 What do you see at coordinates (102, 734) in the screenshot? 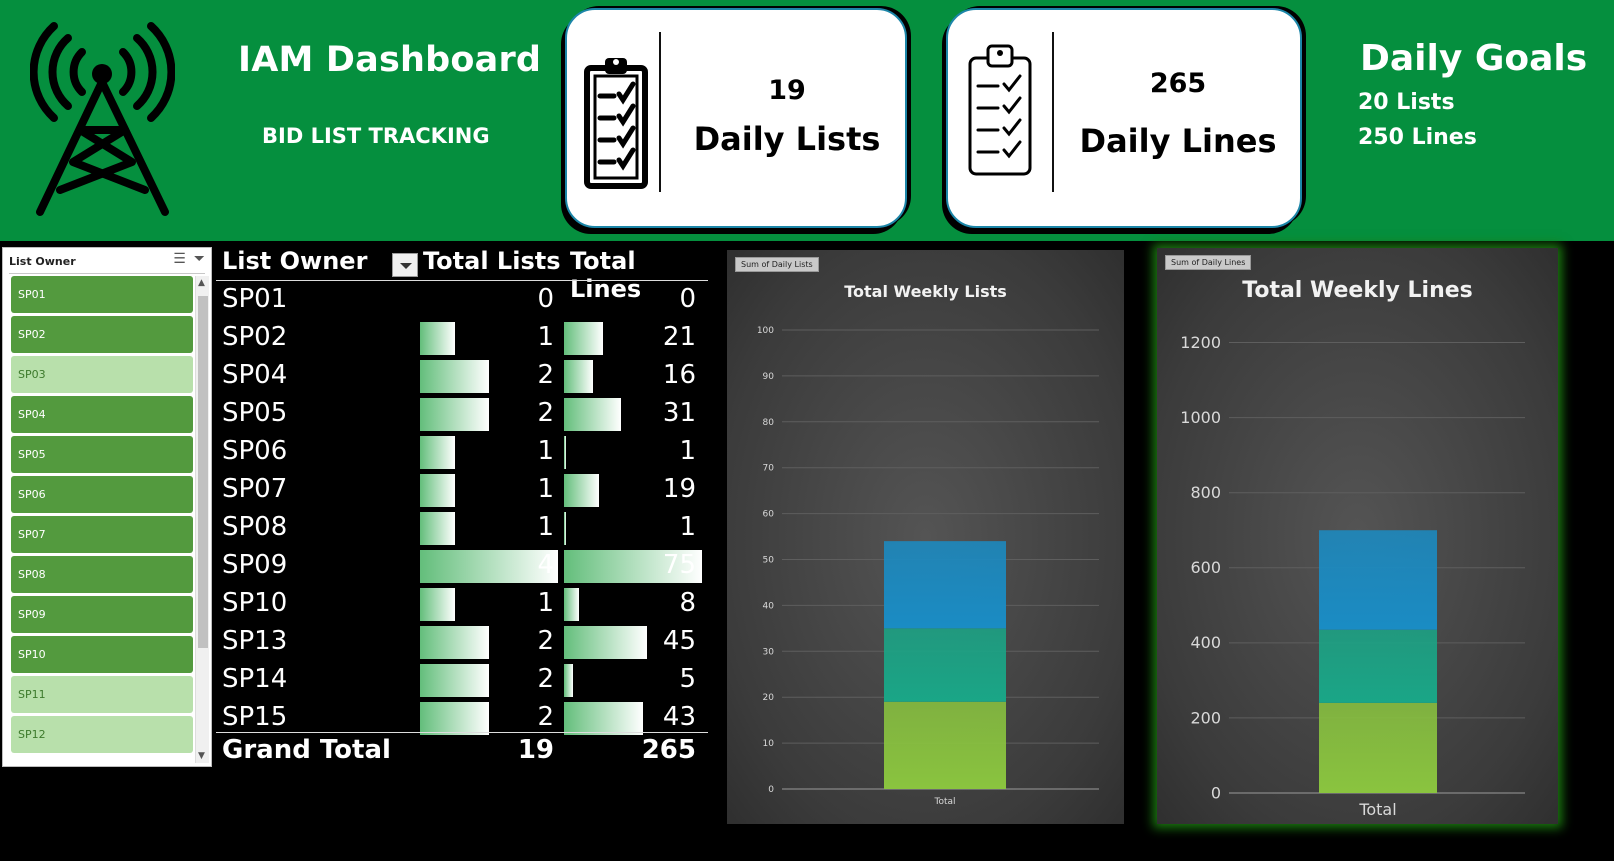
I see `slicer-item-sp12: SP12` at bounding box center [102, 734].